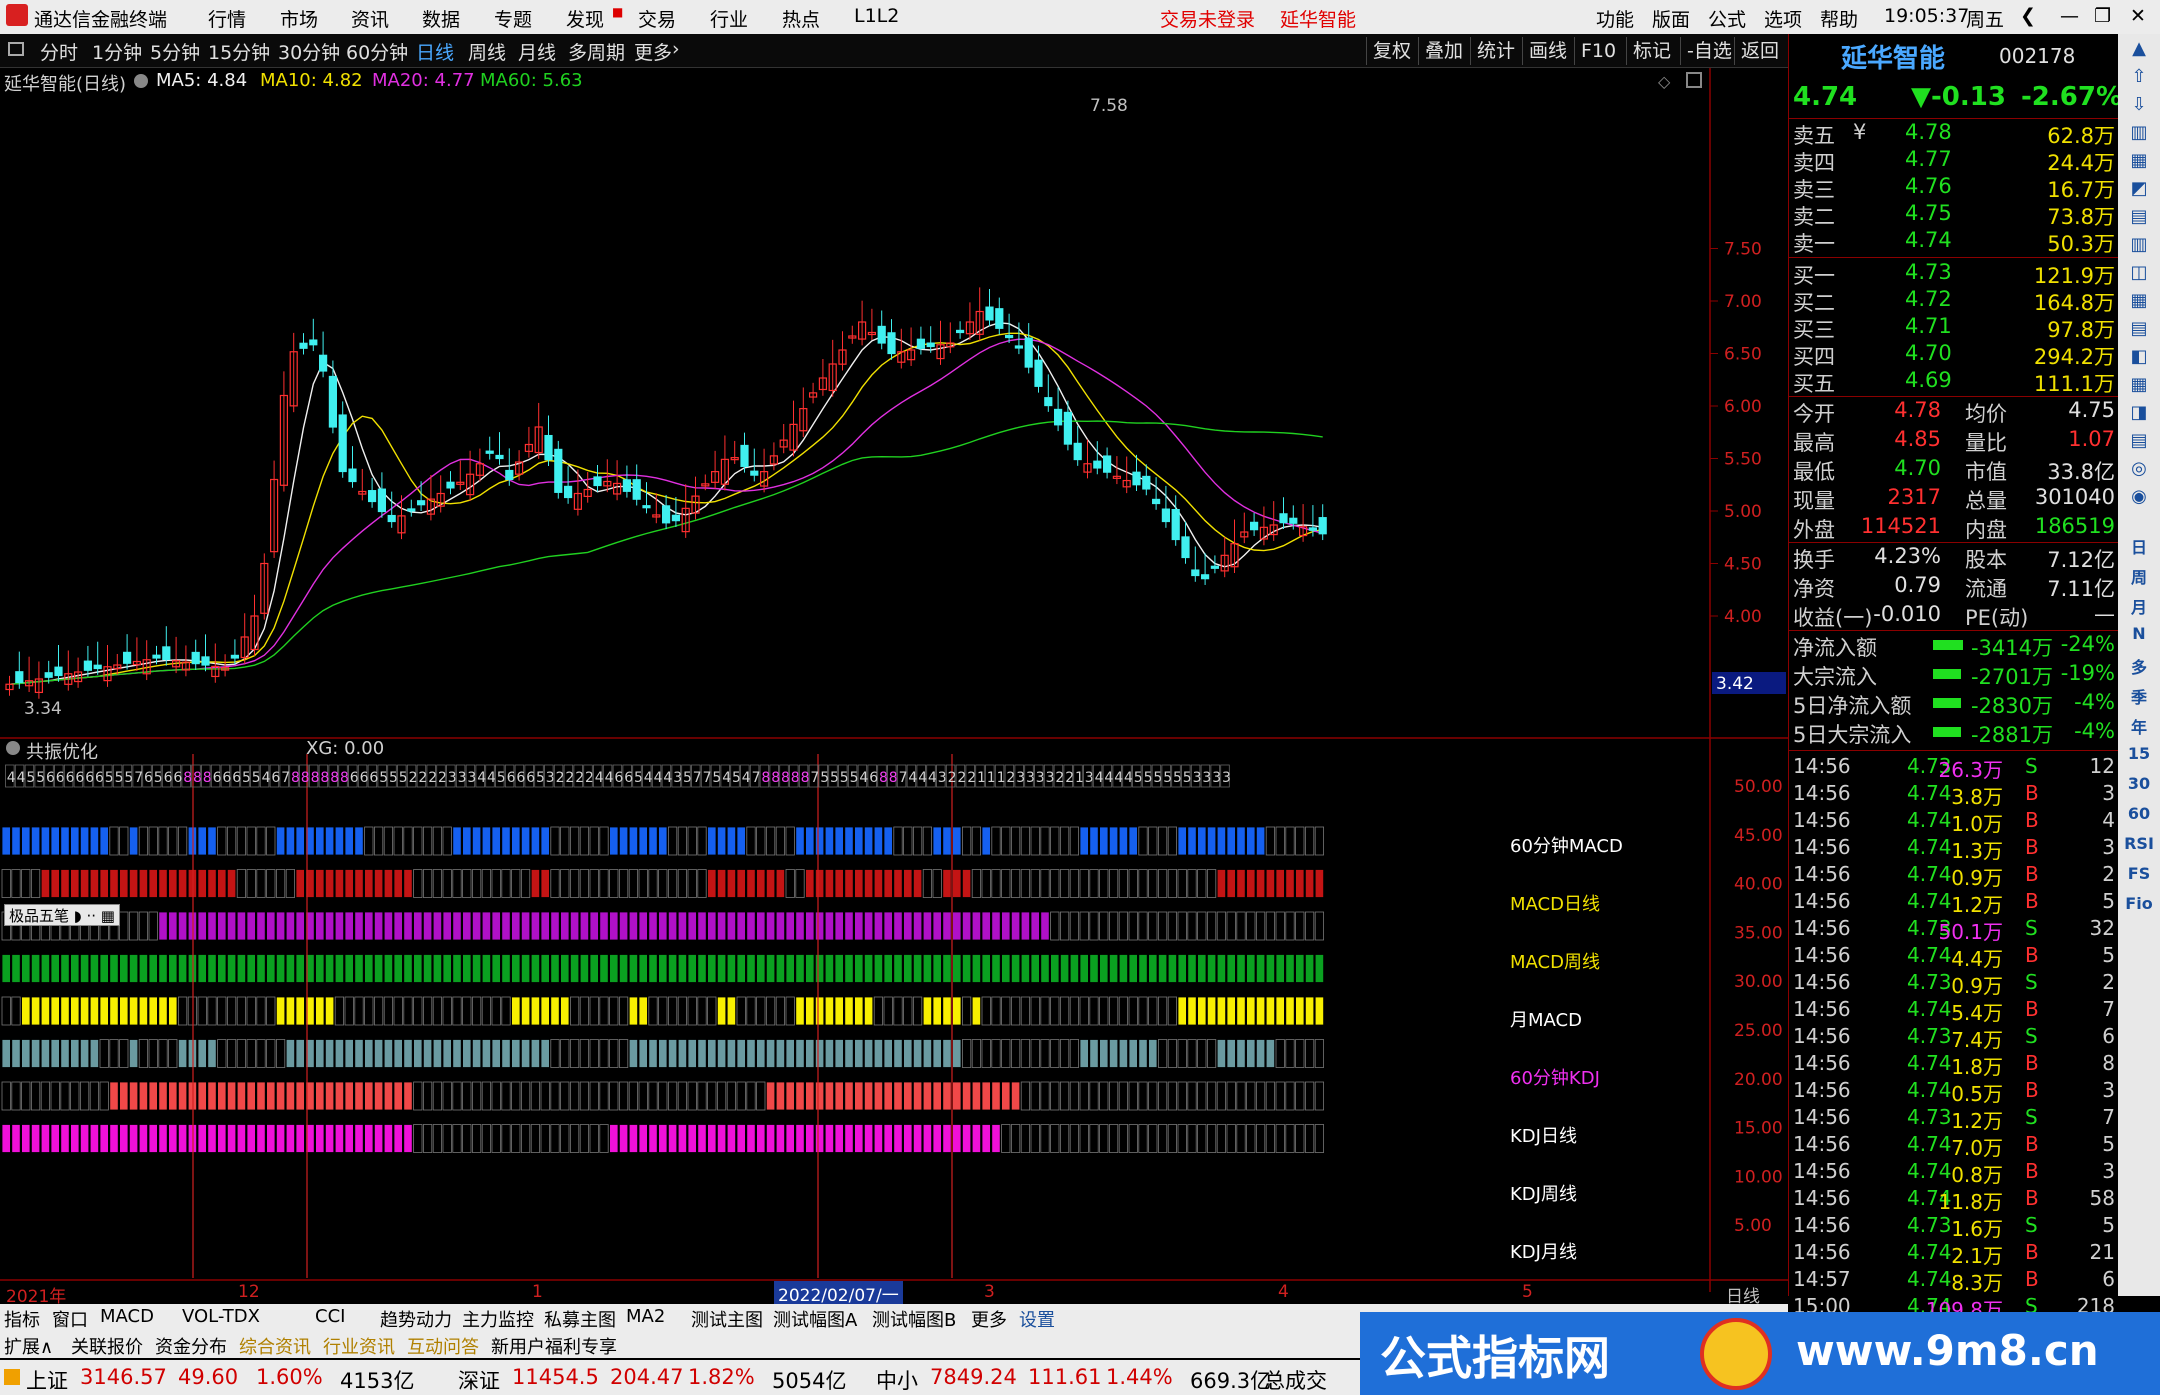  What do you see at coordinates (653, 51) in the screenshot?
I see `period-more: 更多` at bounding box center [653, 51].